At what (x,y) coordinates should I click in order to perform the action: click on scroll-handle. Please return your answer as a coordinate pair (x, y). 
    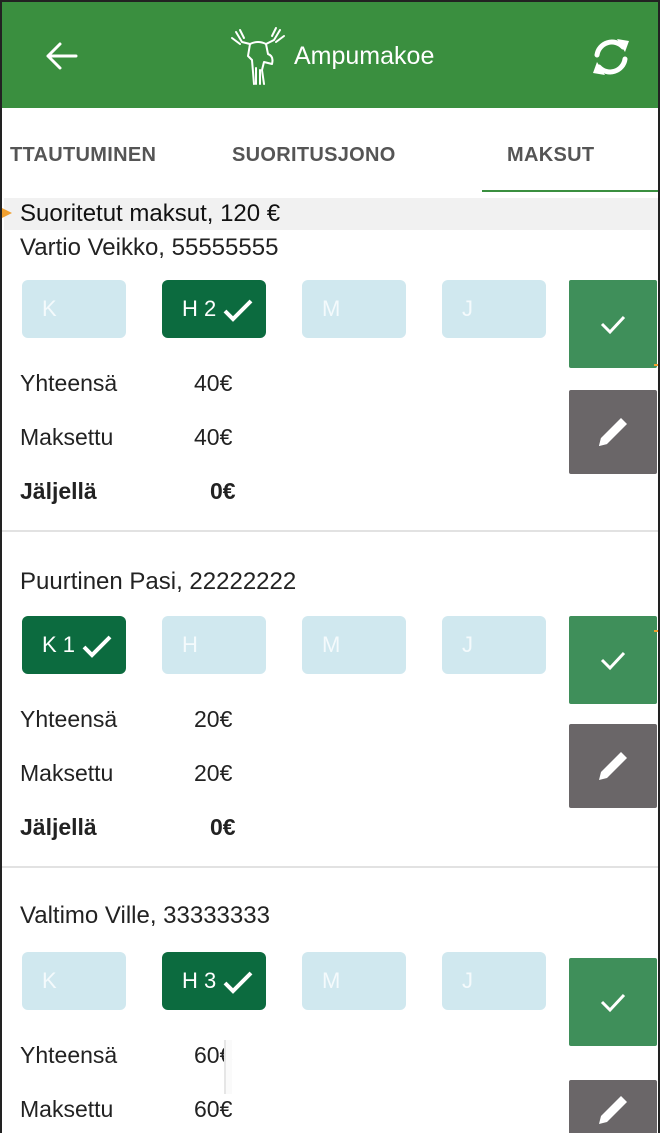
    Looking at the image, I should click on (228, 1067).